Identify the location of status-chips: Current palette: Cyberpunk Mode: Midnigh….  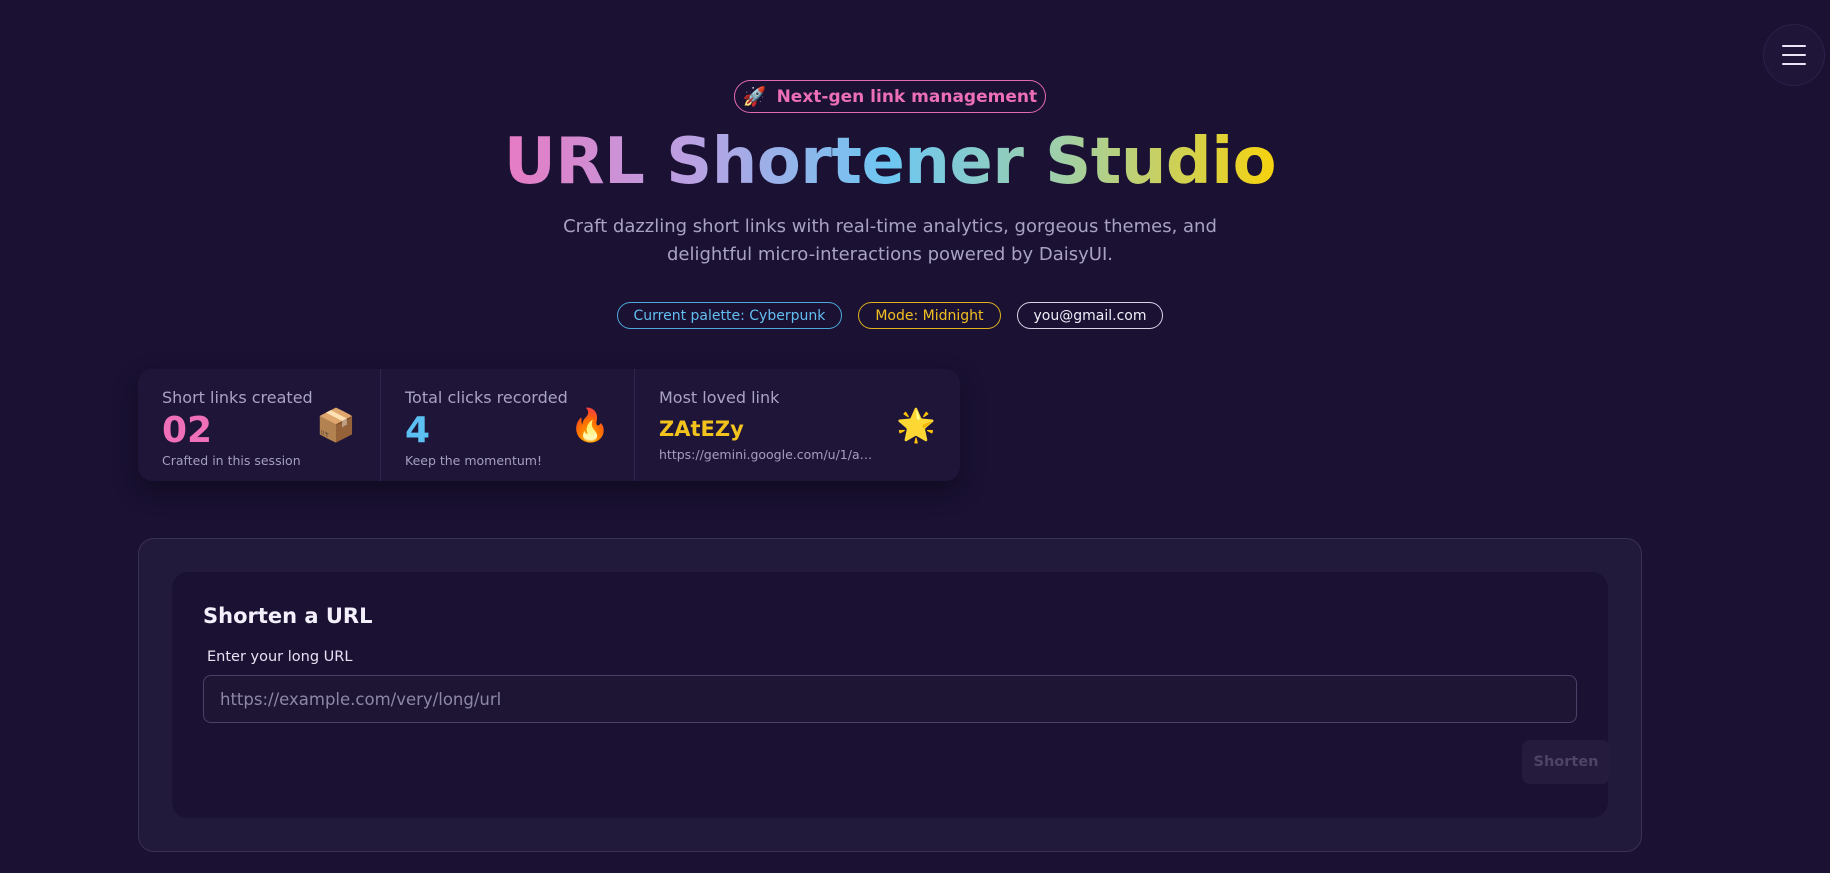
(890, 315).